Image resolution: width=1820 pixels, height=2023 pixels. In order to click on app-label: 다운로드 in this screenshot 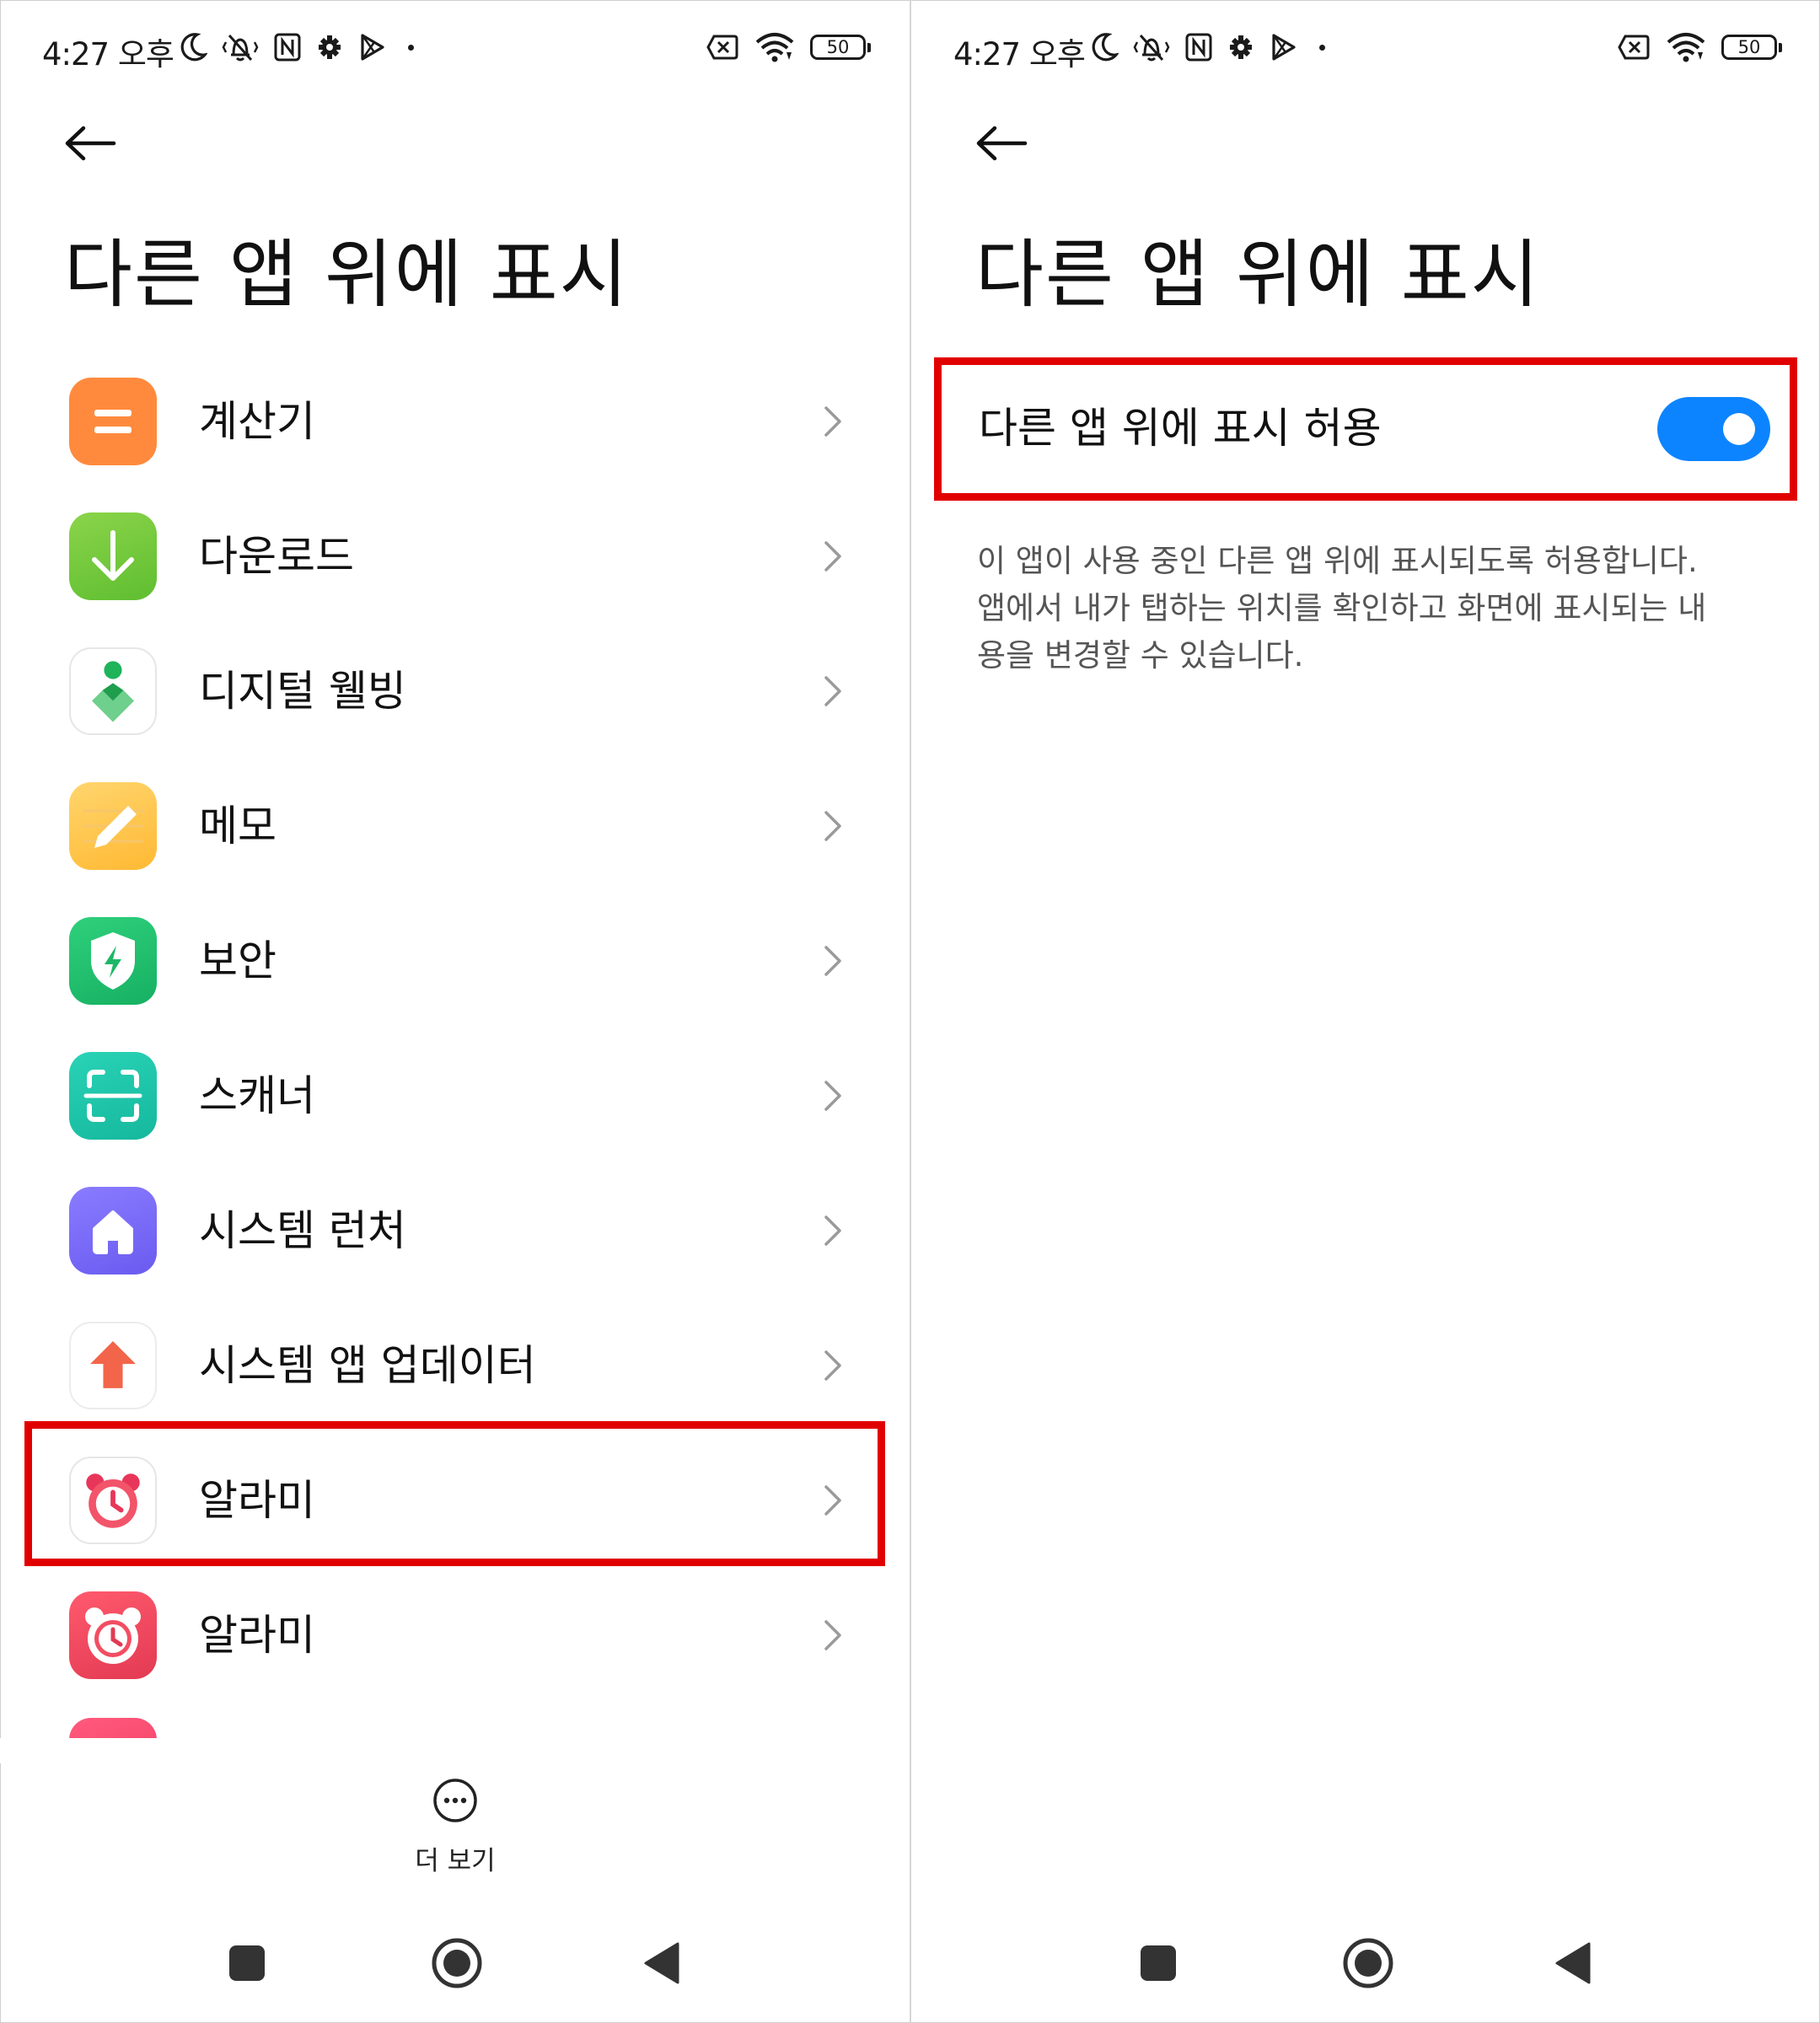, I will do `click(277, 556)`.